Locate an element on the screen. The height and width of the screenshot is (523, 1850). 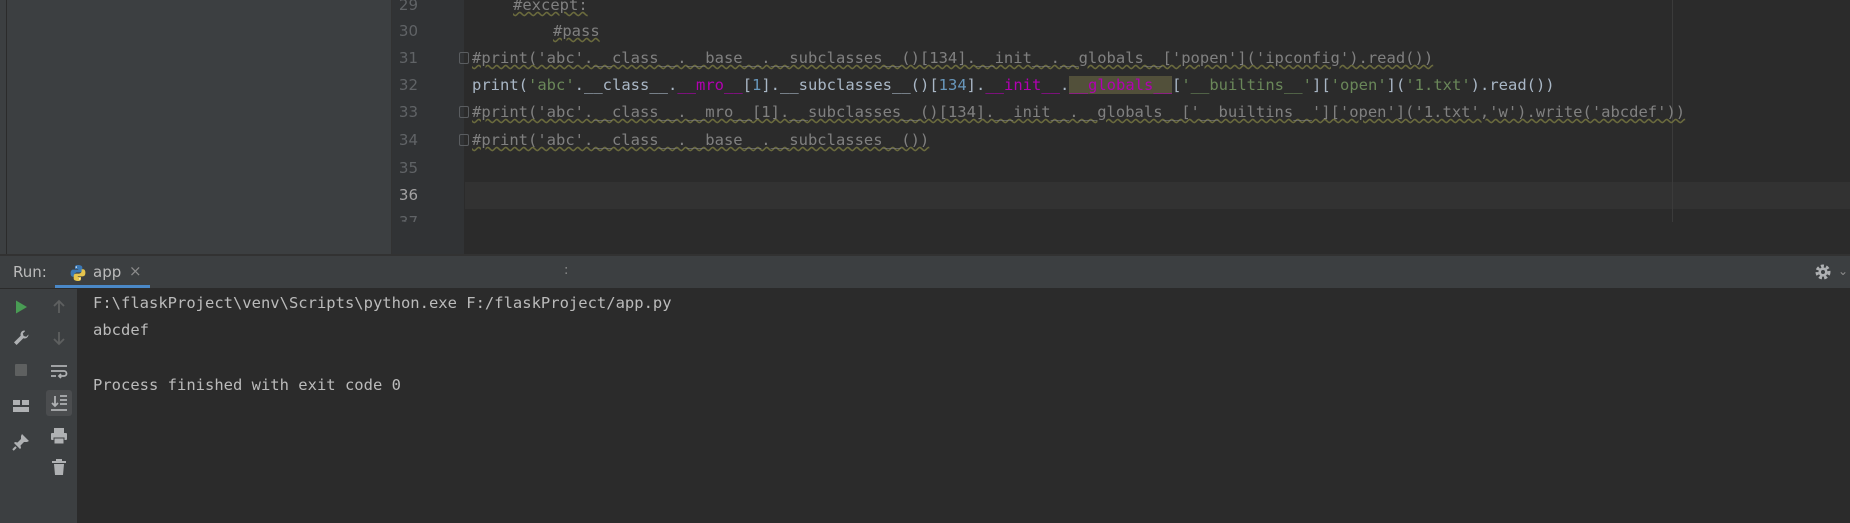
line-number: 29 is located at coordinates (408, 7).